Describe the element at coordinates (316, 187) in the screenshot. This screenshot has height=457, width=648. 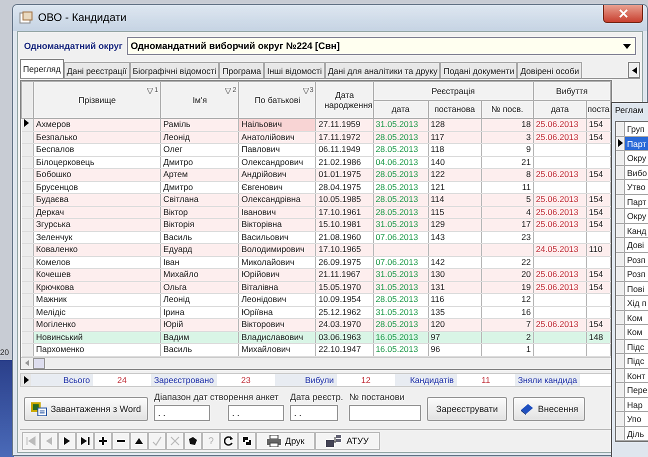
I see `table-row: Брусенцов Дмитро Євгенович 28.04.1975 28.05.2013 121 11` at that location.